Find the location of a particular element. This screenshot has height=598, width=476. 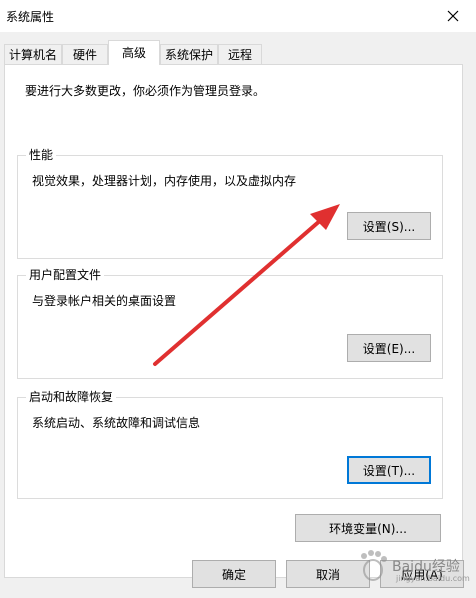

user-profiles-desc: 与登录帐户相关的桌面设置 is located at coordinates (104, 301).